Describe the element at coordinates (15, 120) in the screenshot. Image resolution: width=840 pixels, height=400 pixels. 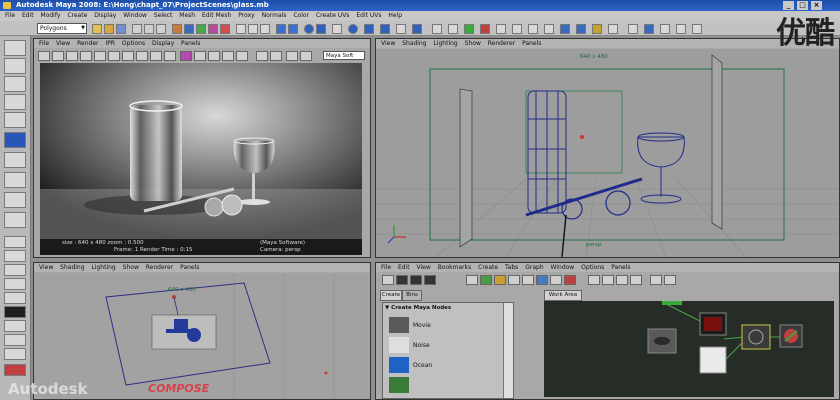
I see `rotate-tool-icon` at that location.